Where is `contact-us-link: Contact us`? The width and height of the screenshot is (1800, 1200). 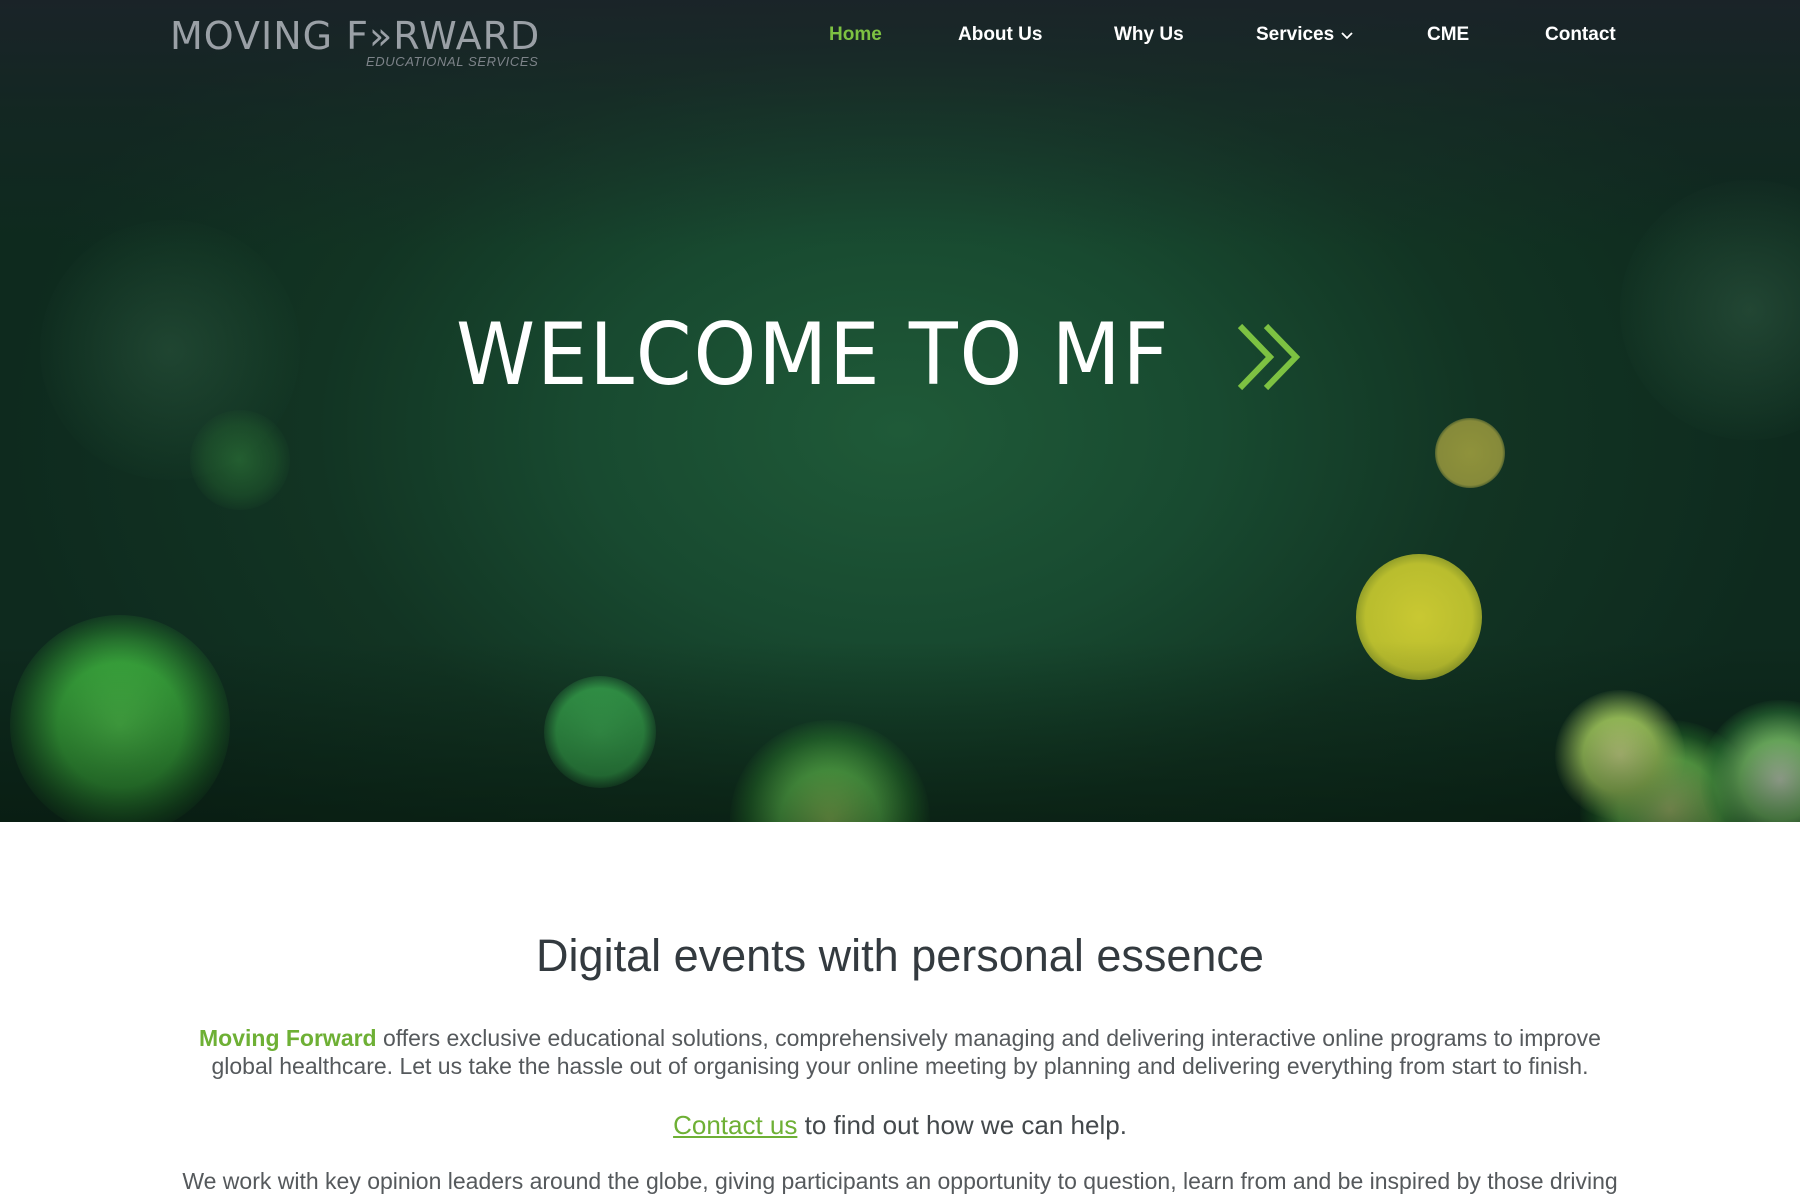
contact-us-link: Contact us is located at coordinates (735, 1125).